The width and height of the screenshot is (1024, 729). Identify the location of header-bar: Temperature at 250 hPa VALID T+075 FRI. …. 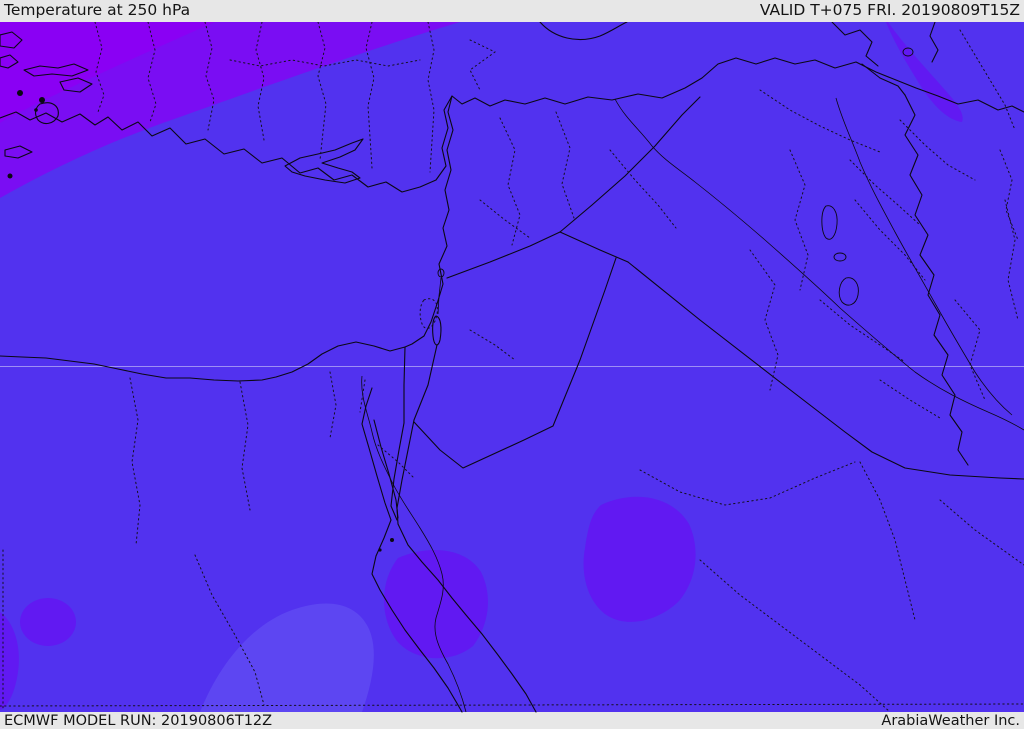
(512, 11).